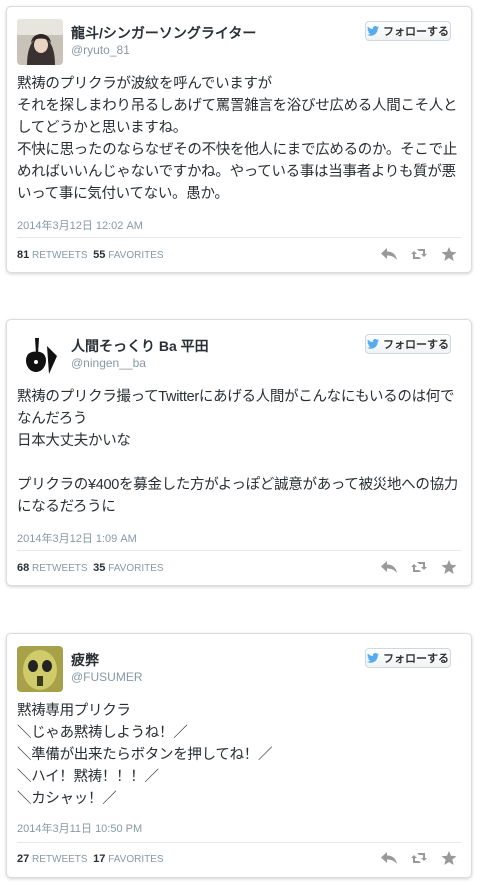 This screenshot has height=882, width=480. Describe the element at coordinates (163, 33) in the screenshot. I see `author-name: 龍斗/シンガーソングライター` at that location.